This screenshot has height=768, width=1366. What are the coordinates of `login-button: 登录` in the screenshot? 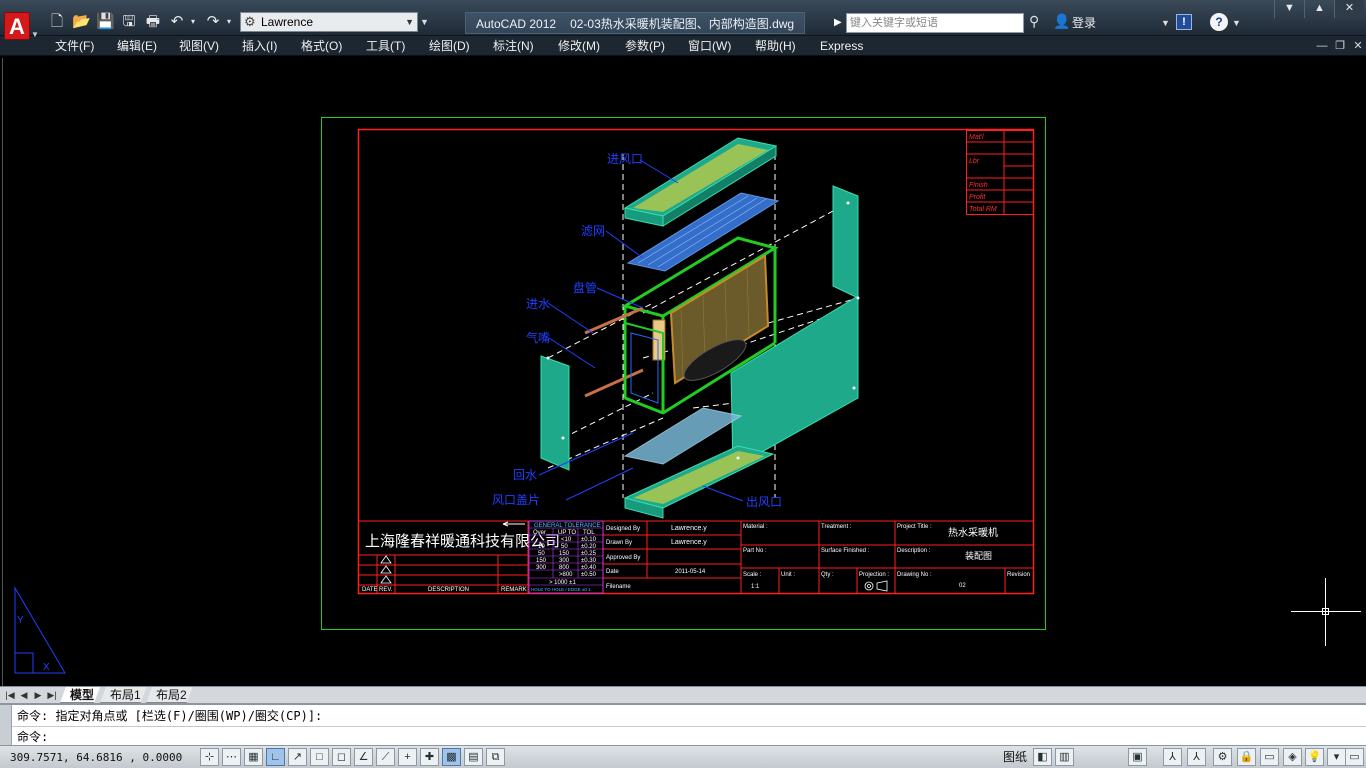 It's located at (1084, 23).